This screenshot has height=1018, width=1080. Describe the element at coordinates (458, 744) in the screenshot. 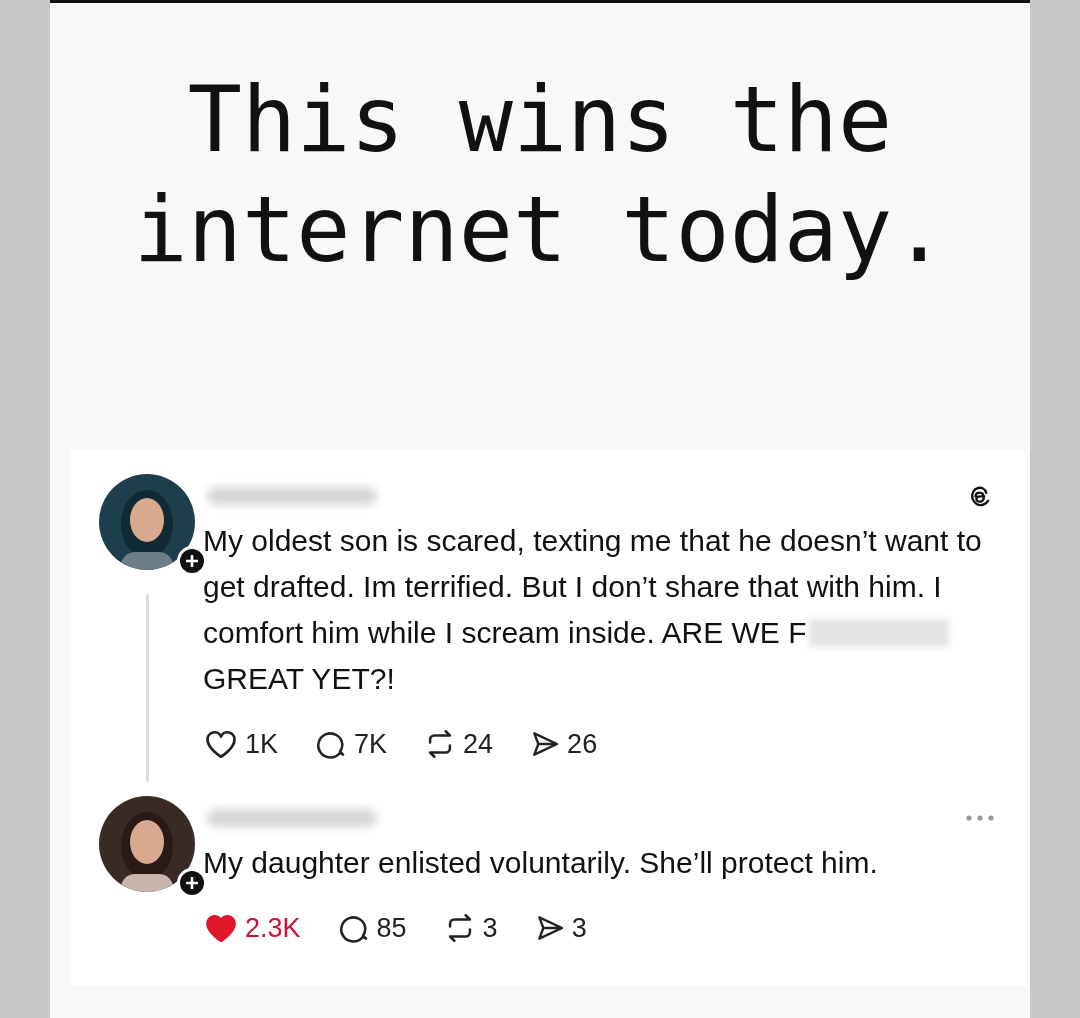

I see `repost-button: 24` at that location.